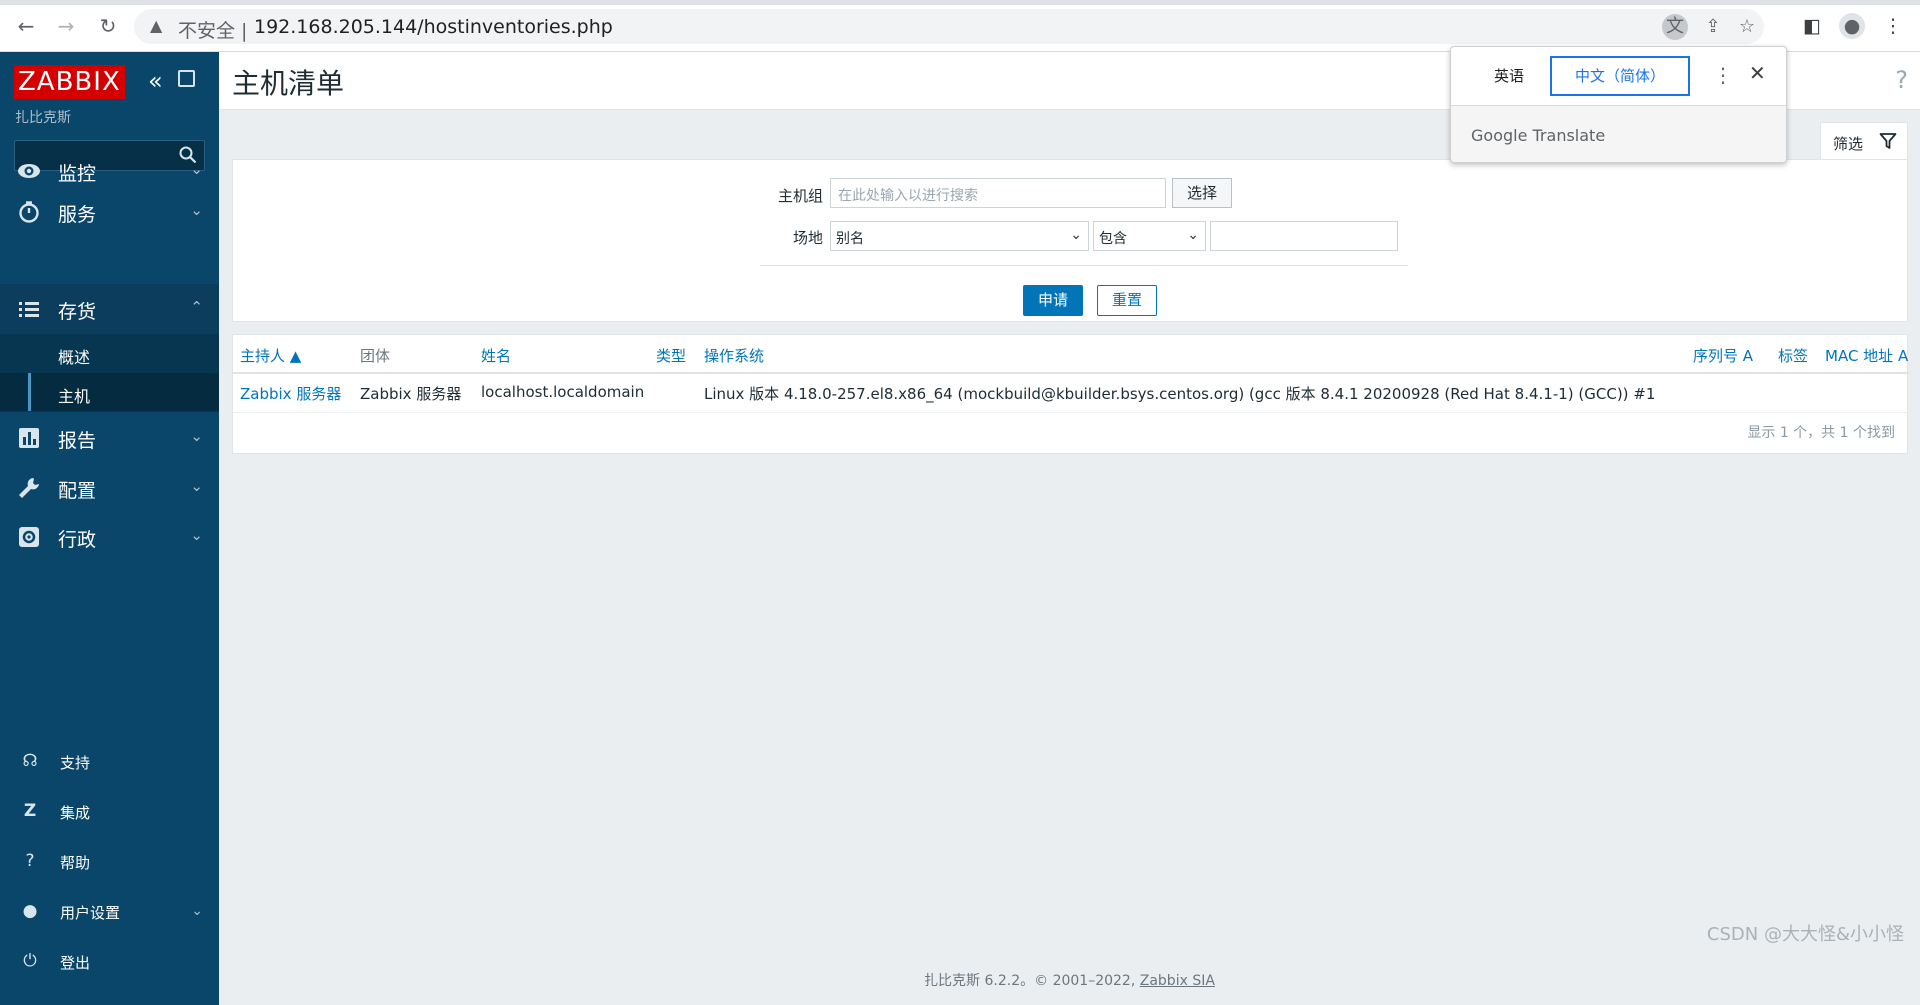 The image size is (1920, 1005). I want to click on bottom-label: 集成, so click(75, 813).